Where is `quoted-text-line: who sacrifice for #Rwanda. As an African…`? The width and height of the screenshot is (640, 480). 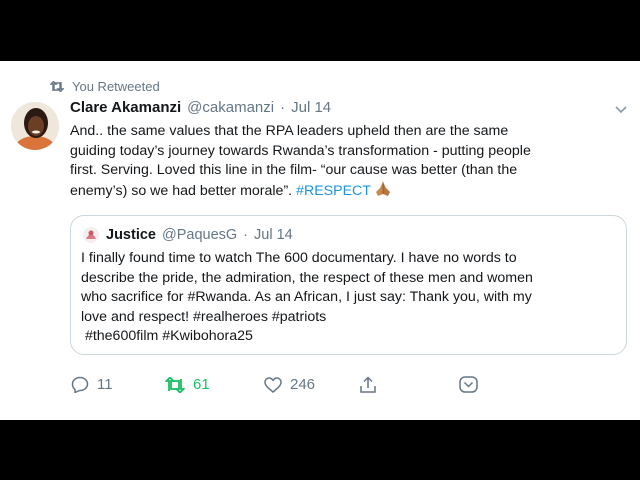 quoted-text-line: who sacrifice for #Rwanda. As an African… is located at coordinates (306, 297).